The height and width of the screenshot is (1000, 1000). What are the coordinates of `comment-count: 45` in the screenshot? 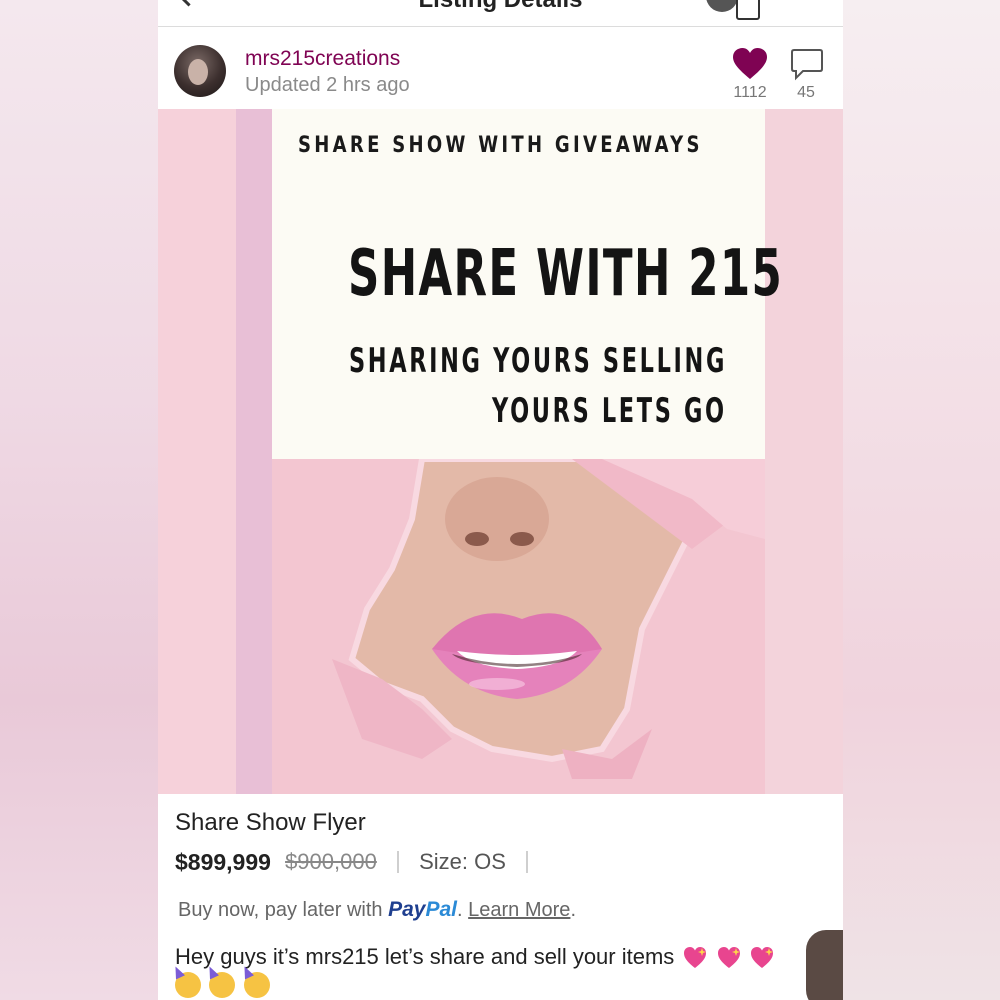 It's located at (806, 92).